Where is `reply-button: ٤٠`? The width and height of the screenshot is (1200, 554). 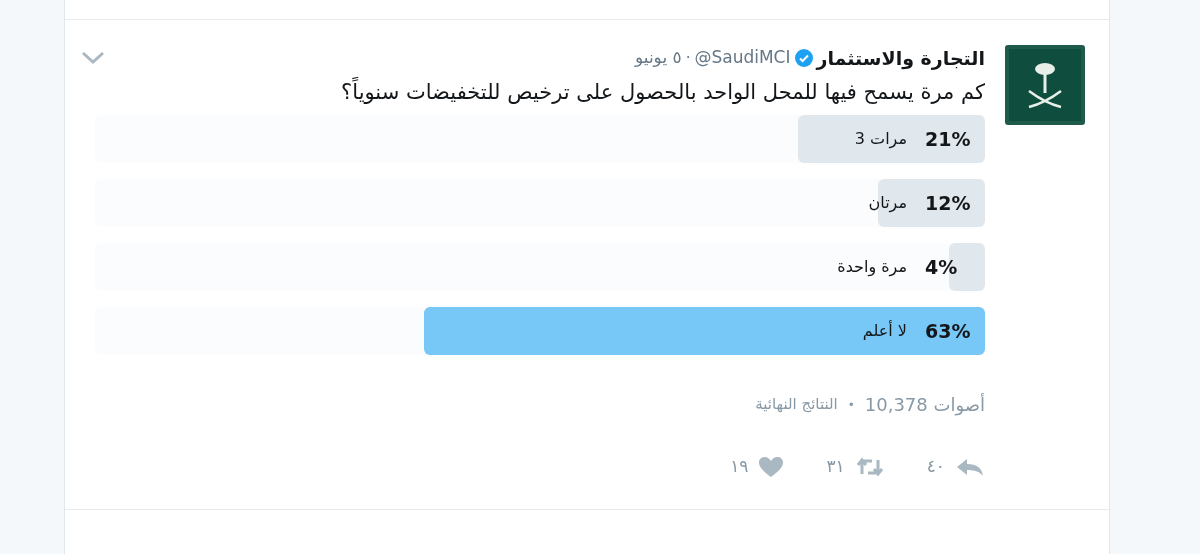
reply-button: ٤٠ is located at coordinates (955, 467).